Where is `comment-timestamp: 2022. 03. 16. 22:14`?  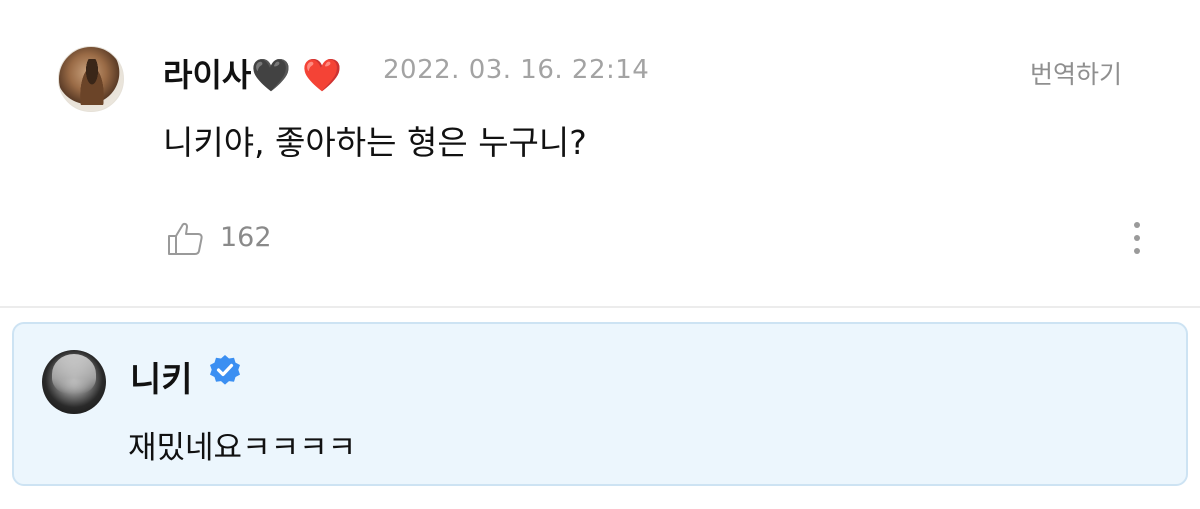 comment-timestamp: 2022. 03. 16. 22:14 is located at coordinates (516, 70).